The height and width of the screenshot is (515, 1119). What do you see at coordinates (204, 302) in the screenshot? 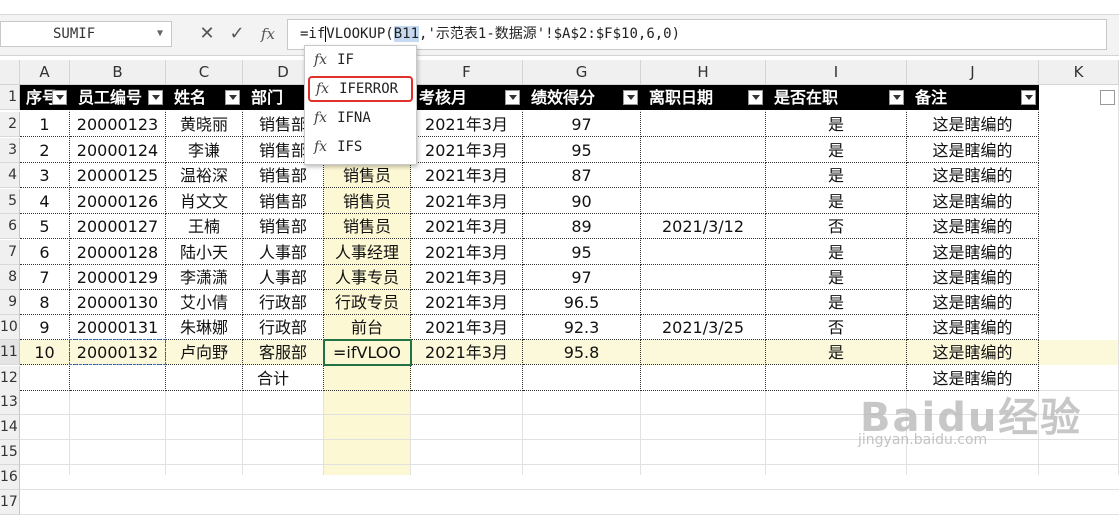
I see `table-cell: 艾小倩` at bounding box center [204, 302].